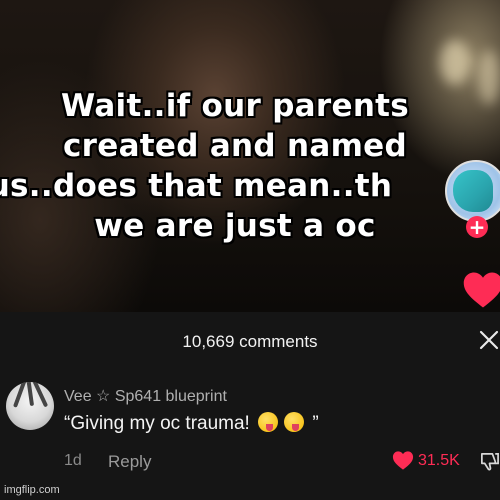 Image resolution: width=500 pixels, height=500 pixels. What do you see at coordinates (481, 290) in the screenshot?
I see `like-heart-icon` at bounding box center [481, 290].